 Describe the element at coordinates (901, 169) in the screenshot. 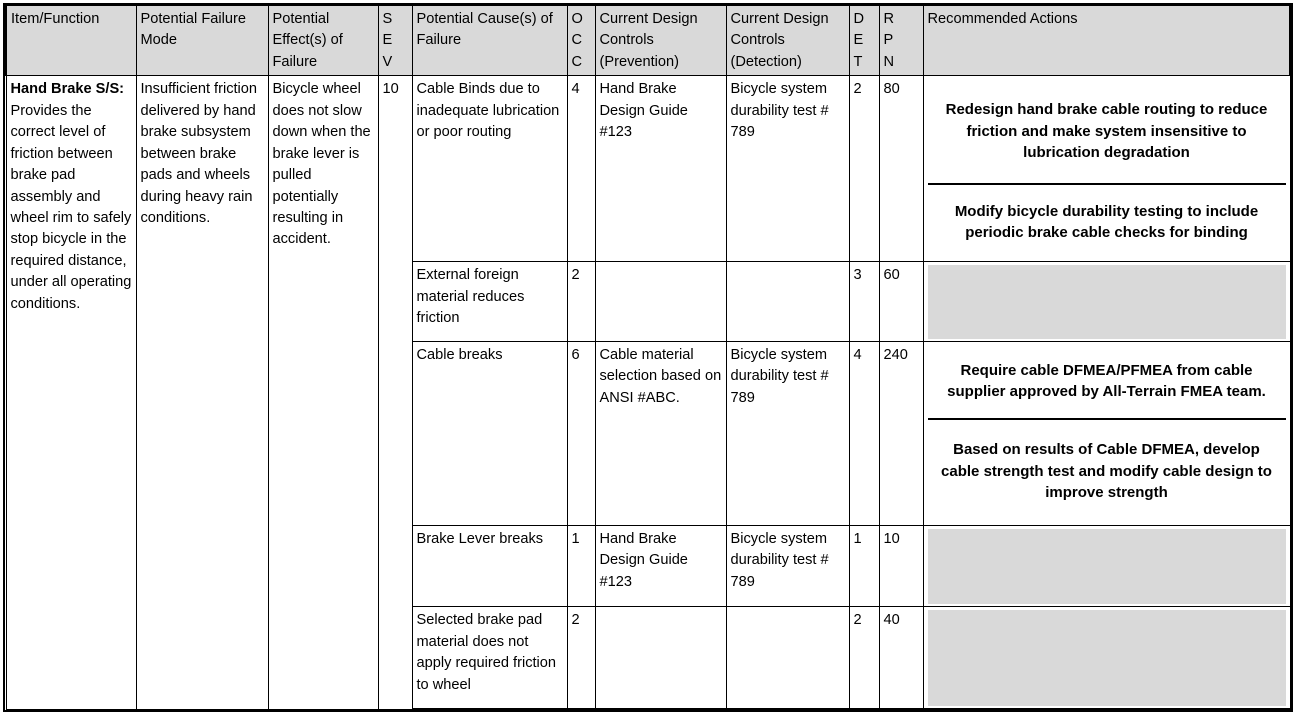

I see `cell-rpn: 80` at that location.